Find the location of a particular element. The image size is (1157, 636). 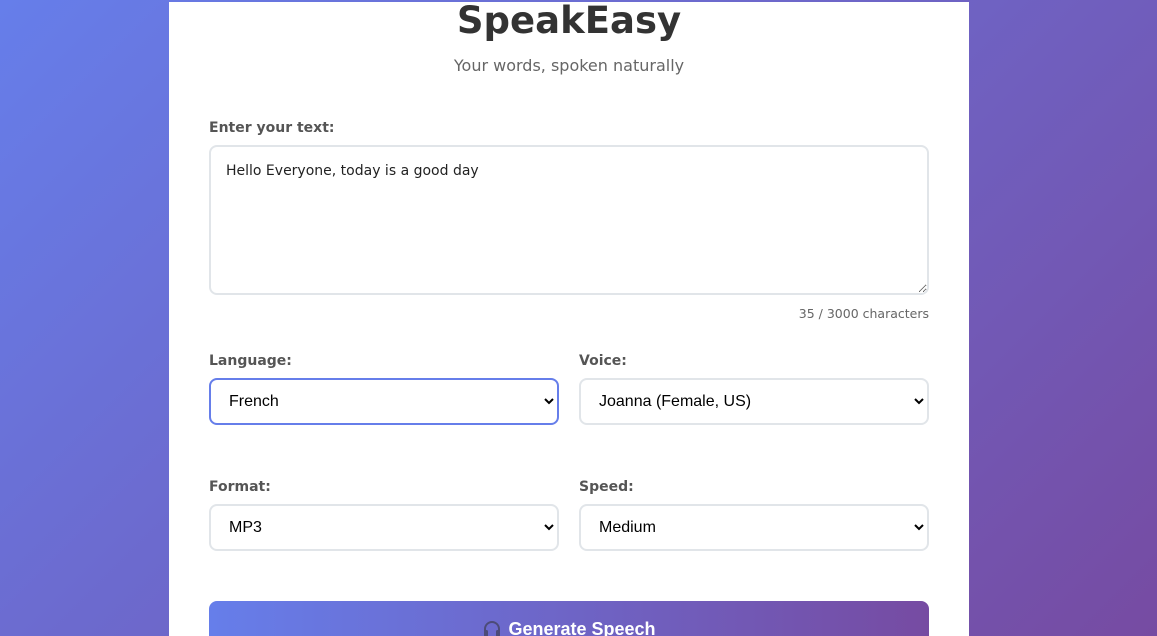

format-label: Format: is located at coordinates (240, 487).